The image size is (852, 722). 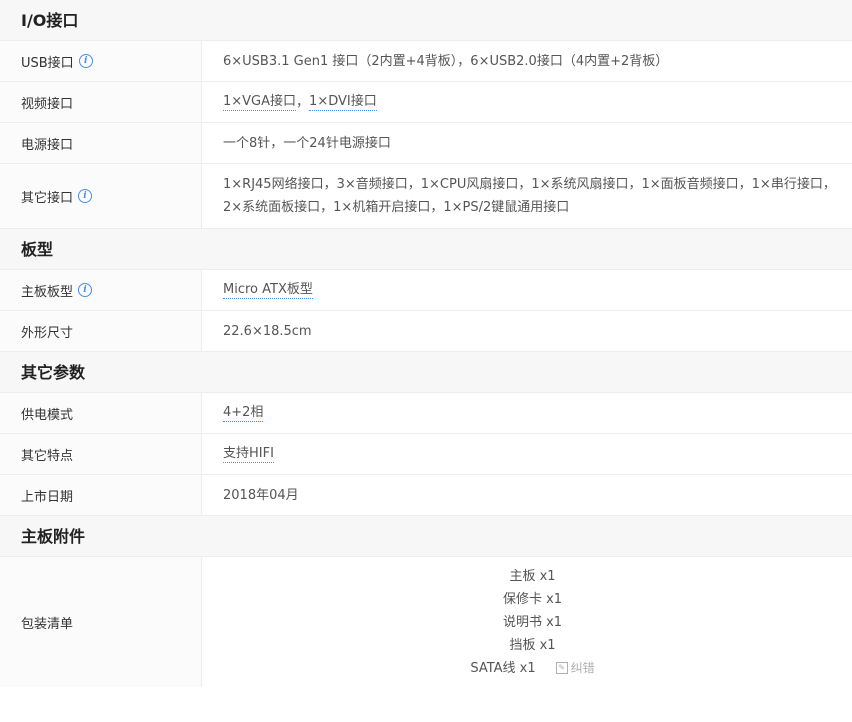 What do you see at coordinates (47, 292) in the screenshot?
I see `board-type-label-text: 主板板型` at bounding box center [47, 292].